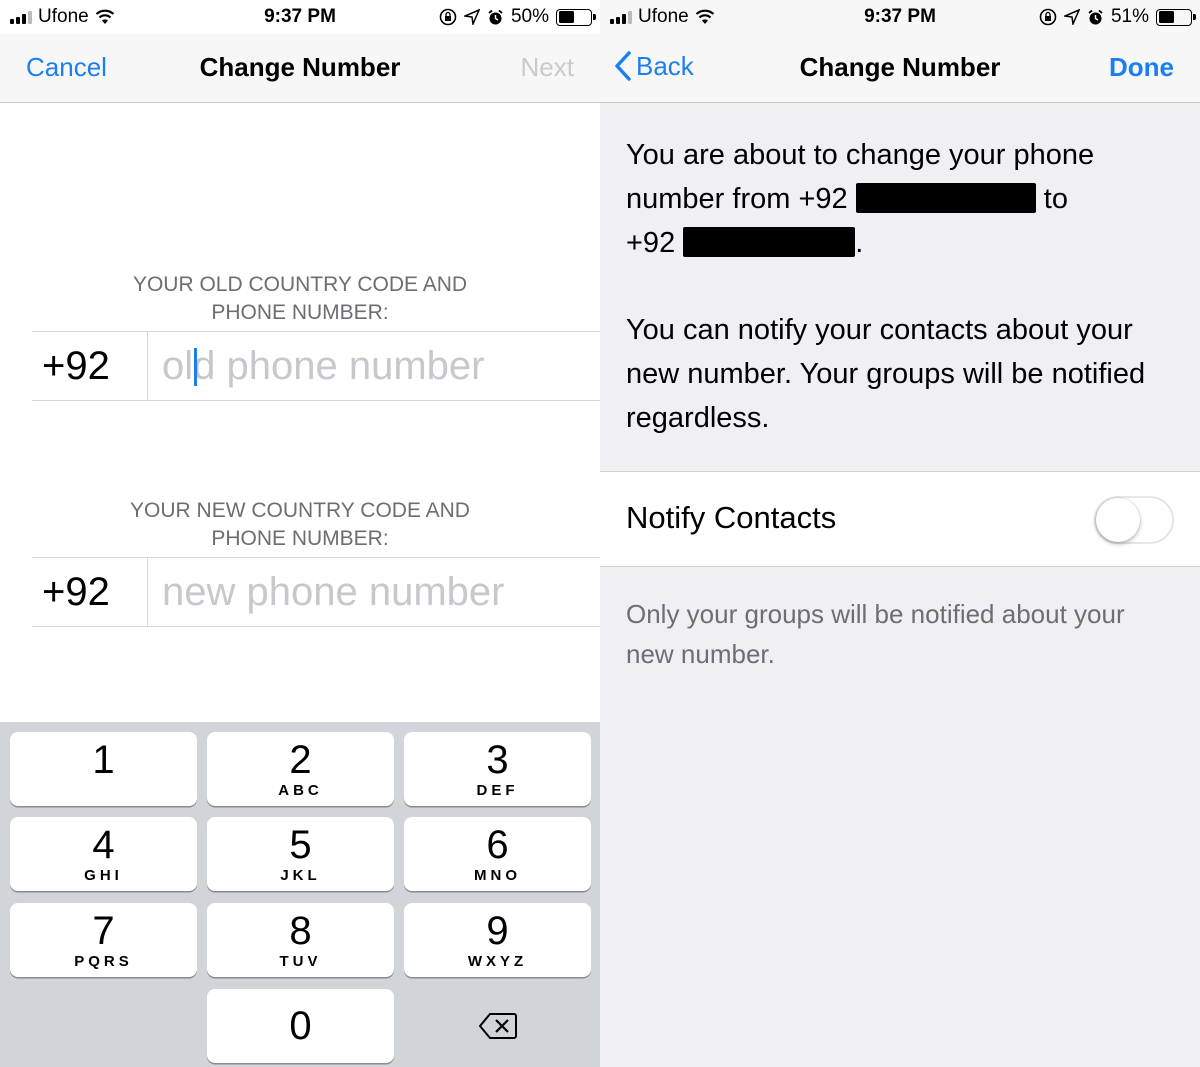  What do you see at coordinates (1141, 67) in the screenshot?
I see `done-button: Done` at bounding box center [1141, 67].